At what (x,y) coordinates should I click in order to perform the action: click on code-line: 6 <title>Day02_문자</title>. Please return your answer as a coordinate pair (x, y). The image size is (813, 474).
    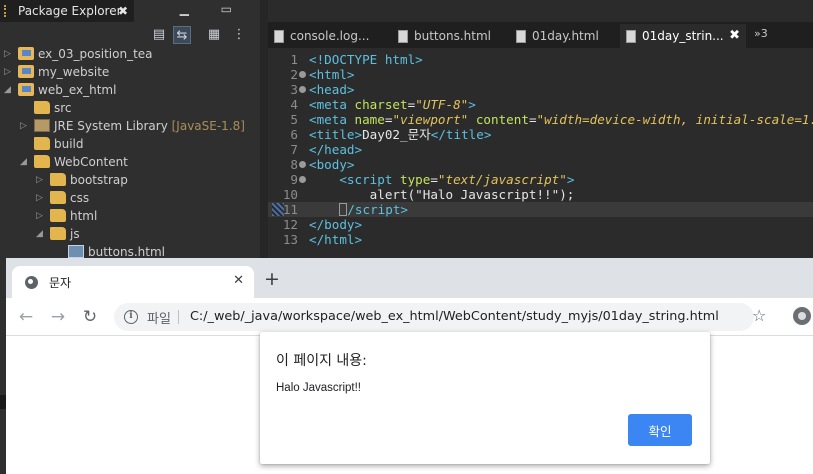
    Looking at the image, I should click on (540, 134).